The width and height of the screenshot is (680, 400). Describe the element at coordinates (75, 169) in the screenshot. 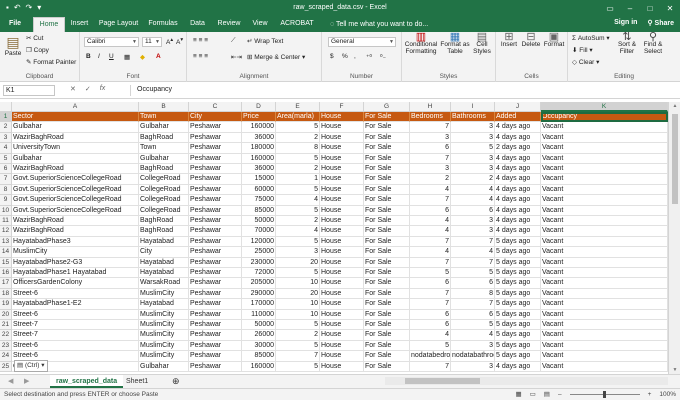

I see `table-cell: WazirBaghRoad` at that location.